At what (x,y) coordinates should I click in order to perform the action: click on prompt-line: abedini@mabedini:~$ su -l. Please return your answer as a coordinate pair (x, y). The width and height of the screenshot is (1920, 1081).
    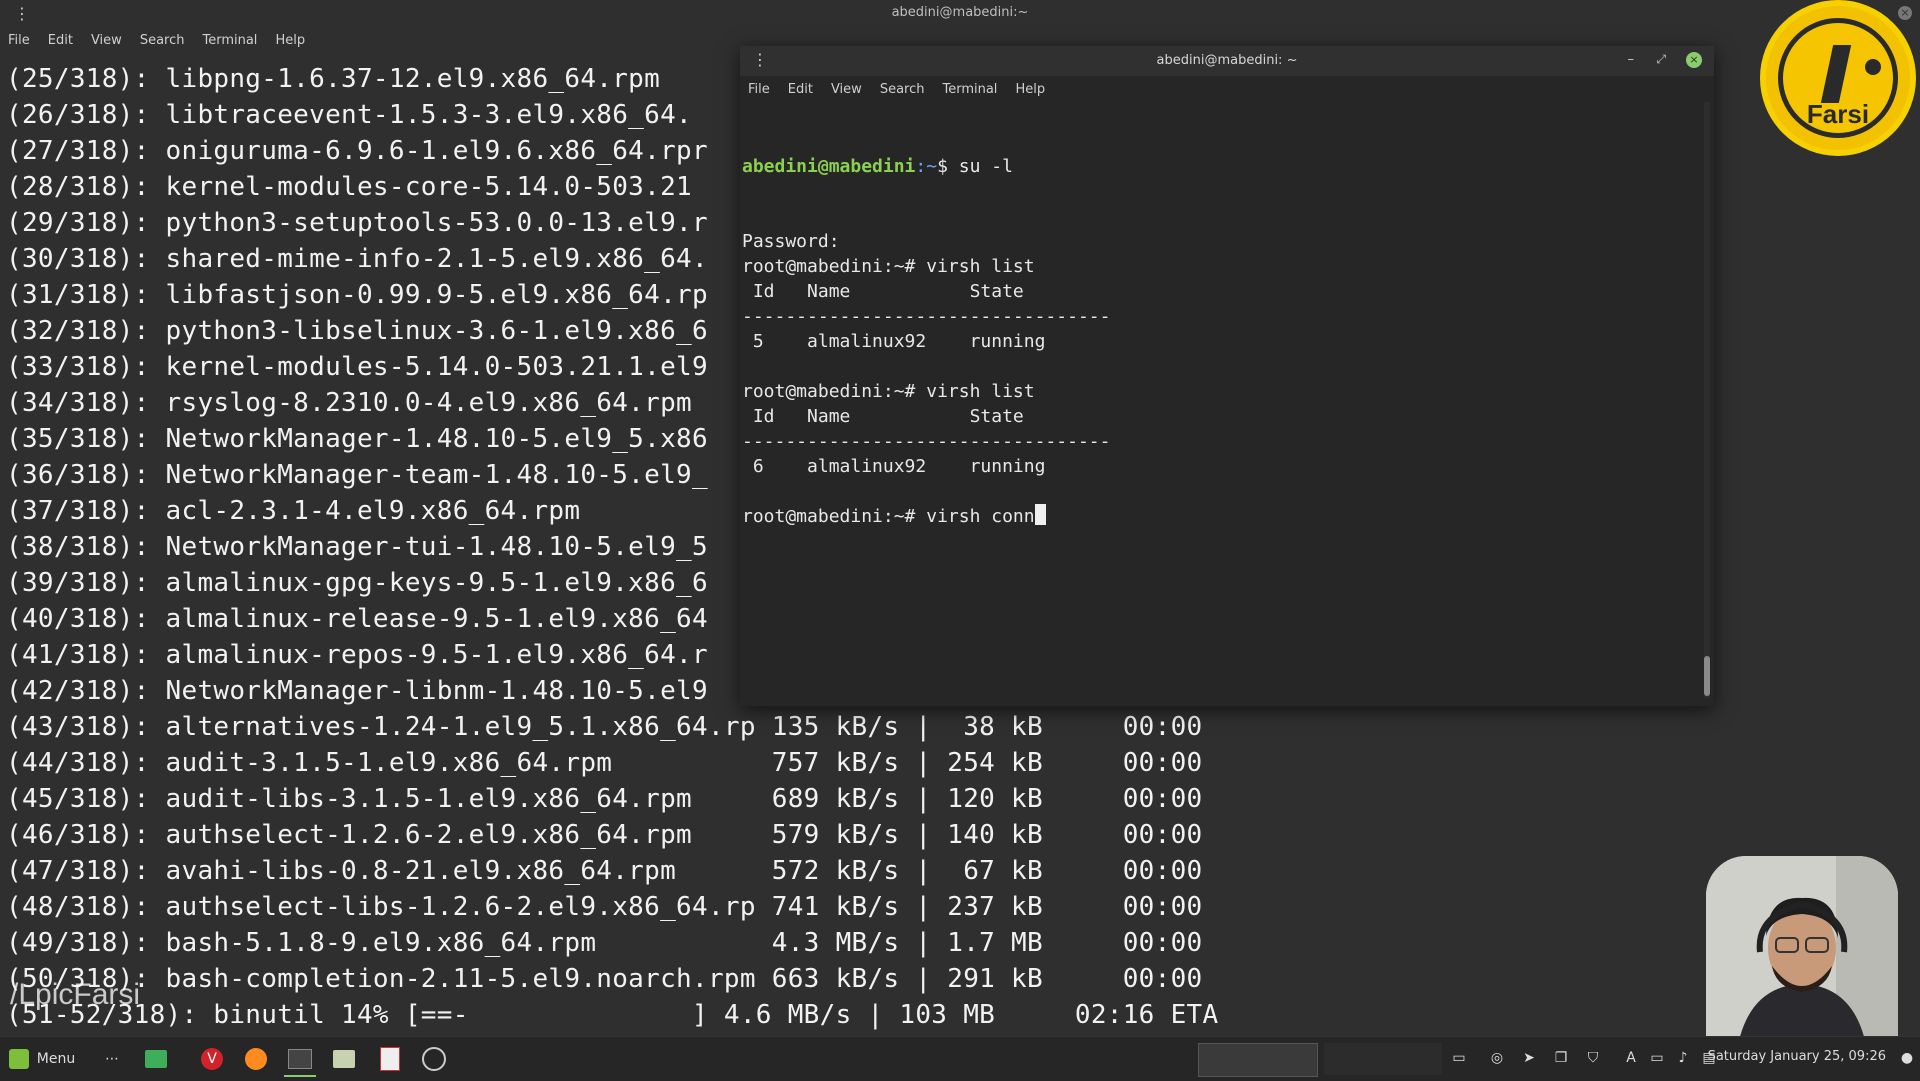
    Looking at the image, I should click on (926, 166).